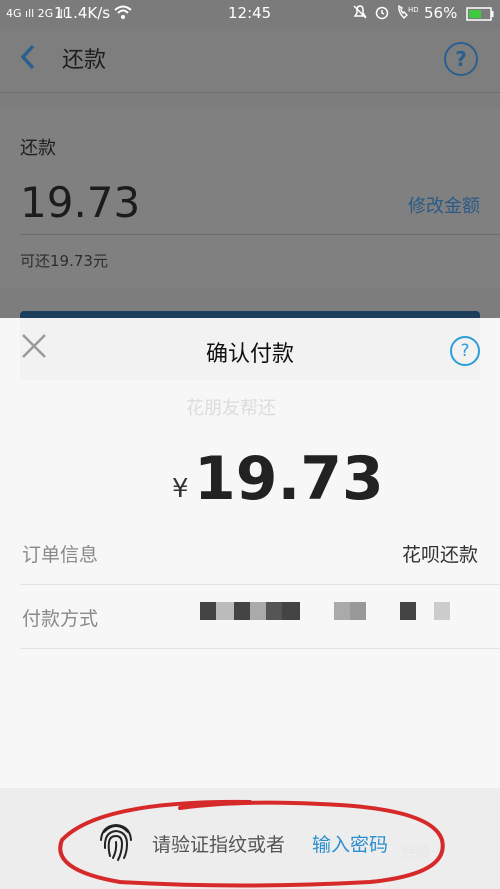 This screenshot has width=500, height=889. Describe the element at coordinates (382, 14) in the screenshot. I see `alarm-icon` at that location.